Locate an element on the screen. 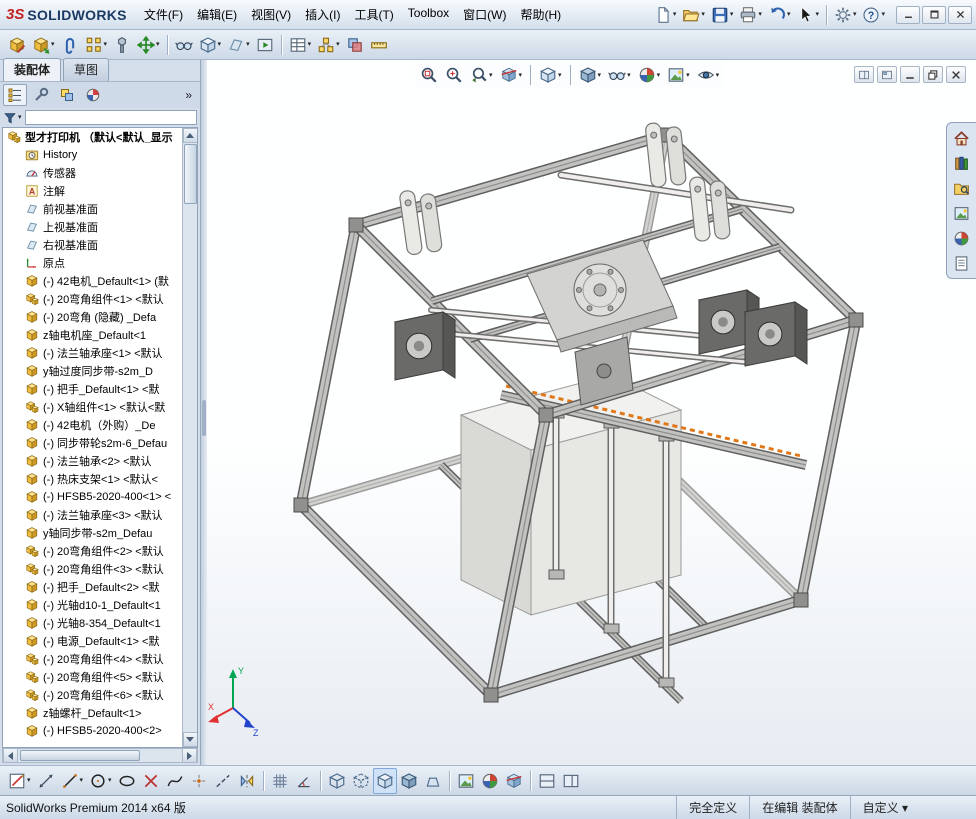  previous-view-button: ▾ is located at coordinates (481, 75).